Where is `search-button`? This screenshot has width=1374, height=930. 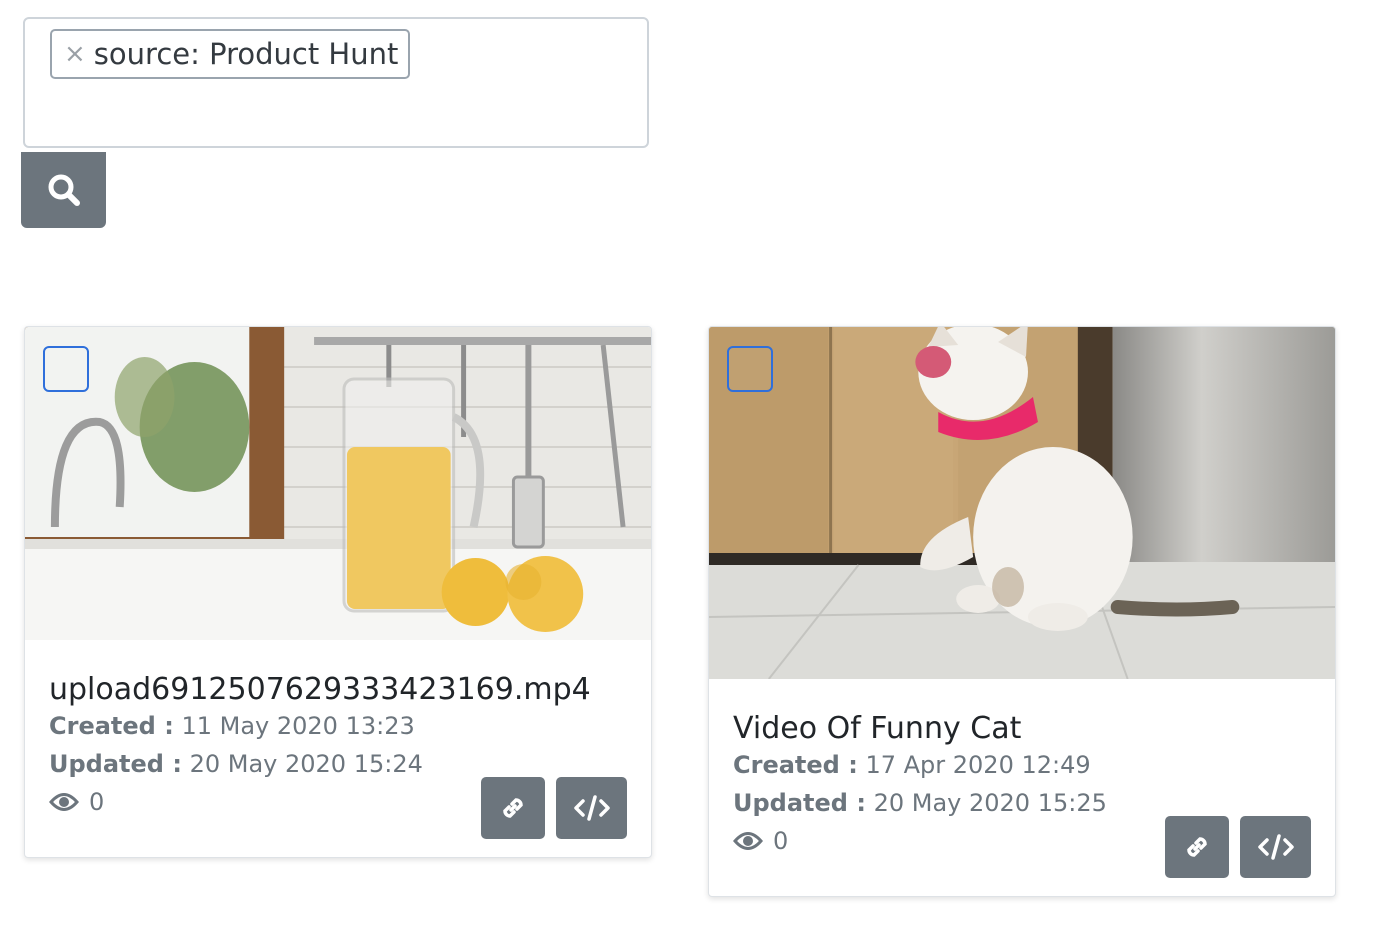
search-button is located at coordinates (63, 190).